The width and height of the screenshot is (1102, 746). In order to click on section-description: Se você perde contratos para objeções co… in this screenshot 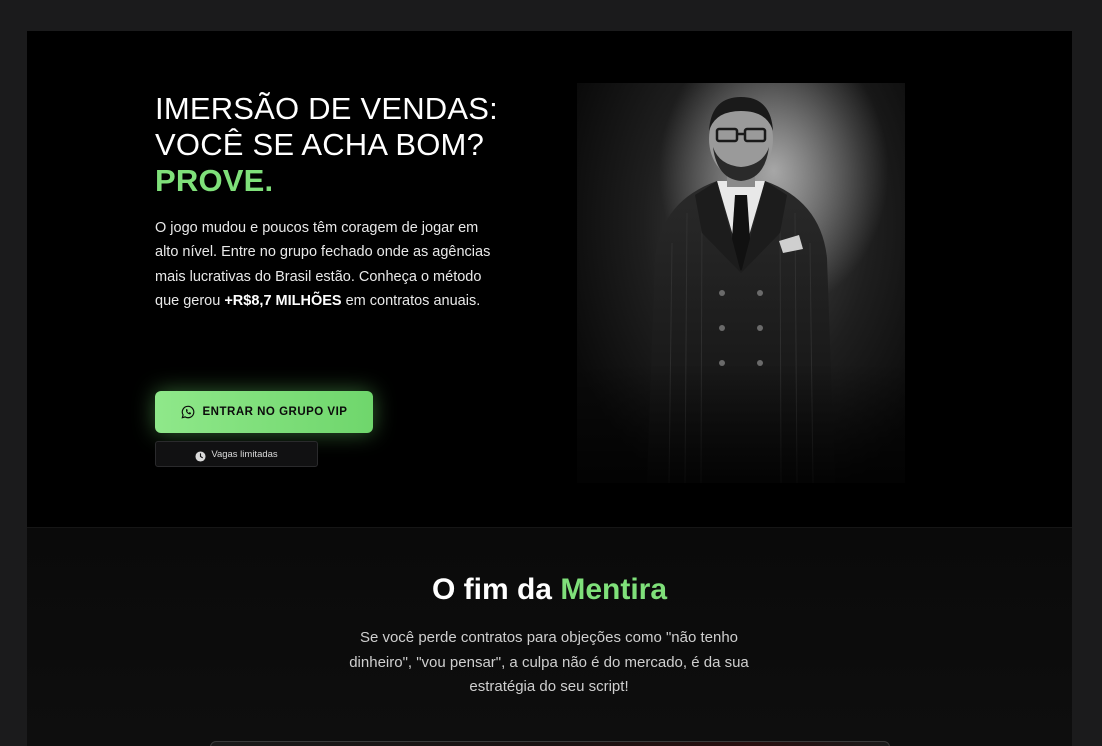, I will do `click(549, 662)`.